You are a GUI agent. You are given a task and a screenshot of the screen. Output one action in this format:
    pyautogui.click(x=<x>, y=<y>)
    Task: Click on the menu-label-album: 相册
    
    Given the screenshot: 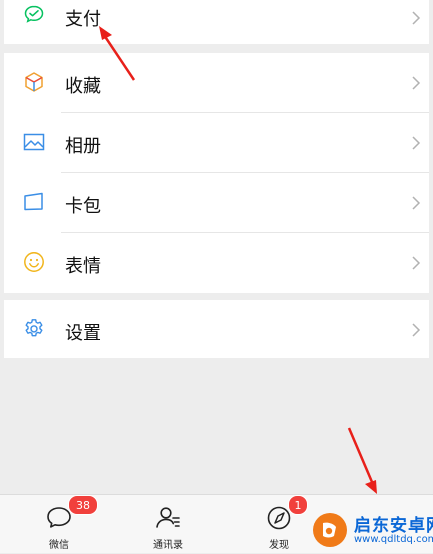 What is the action you would take?
    pyautogui.click(x=83, y=146)
    